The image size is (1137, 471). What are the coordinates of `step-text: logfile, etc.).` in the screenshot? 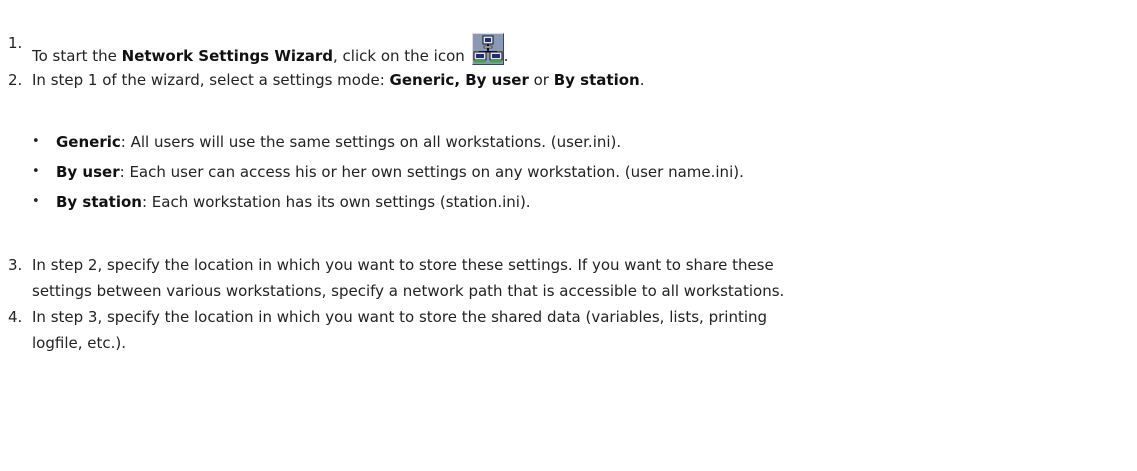 It's located at (79, 343).